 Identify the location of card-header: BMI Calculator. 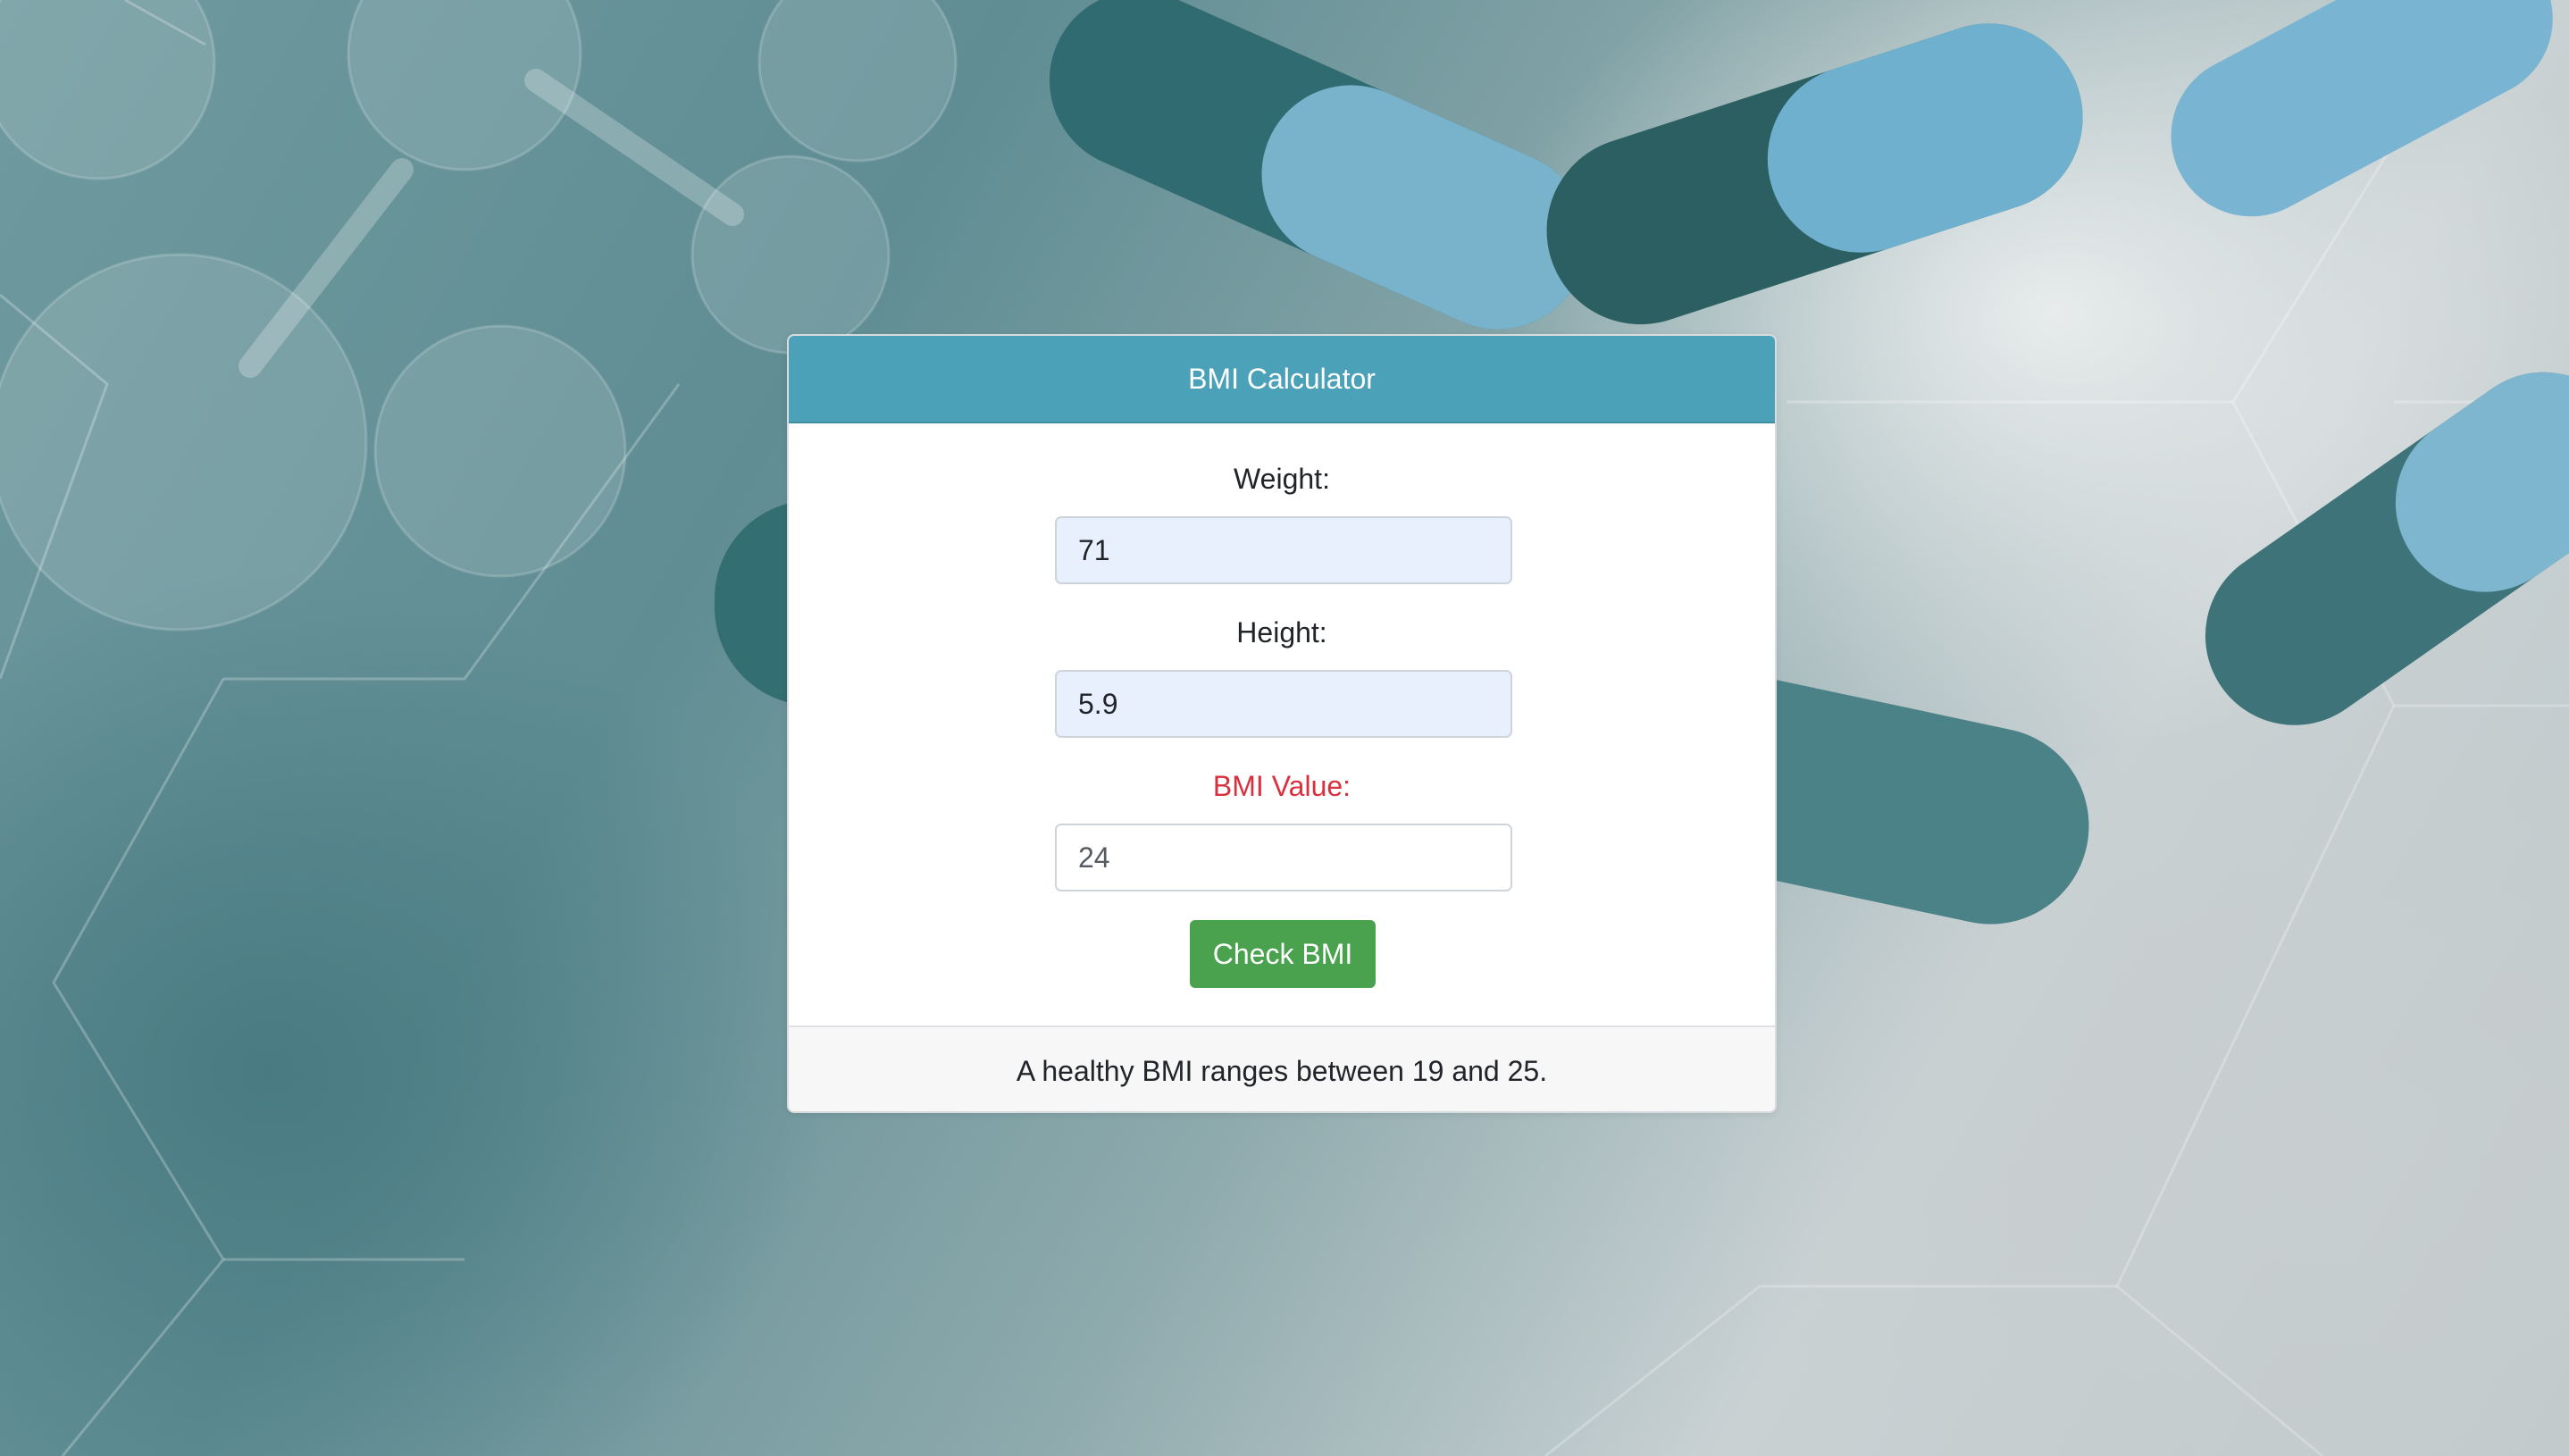
(1282, 379).